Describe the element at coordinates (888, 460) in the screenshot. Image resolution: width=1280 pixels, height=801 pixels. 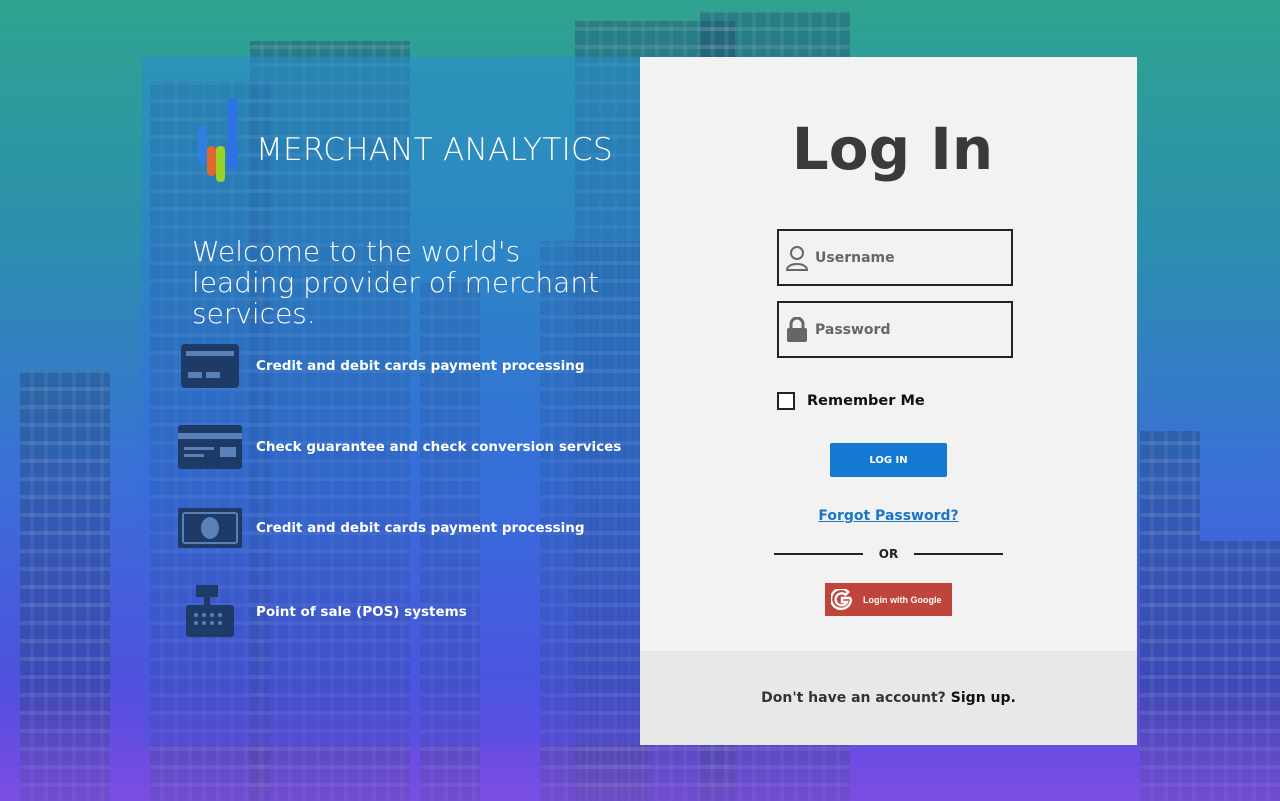
I see `login-button: LOG IN` at that location.